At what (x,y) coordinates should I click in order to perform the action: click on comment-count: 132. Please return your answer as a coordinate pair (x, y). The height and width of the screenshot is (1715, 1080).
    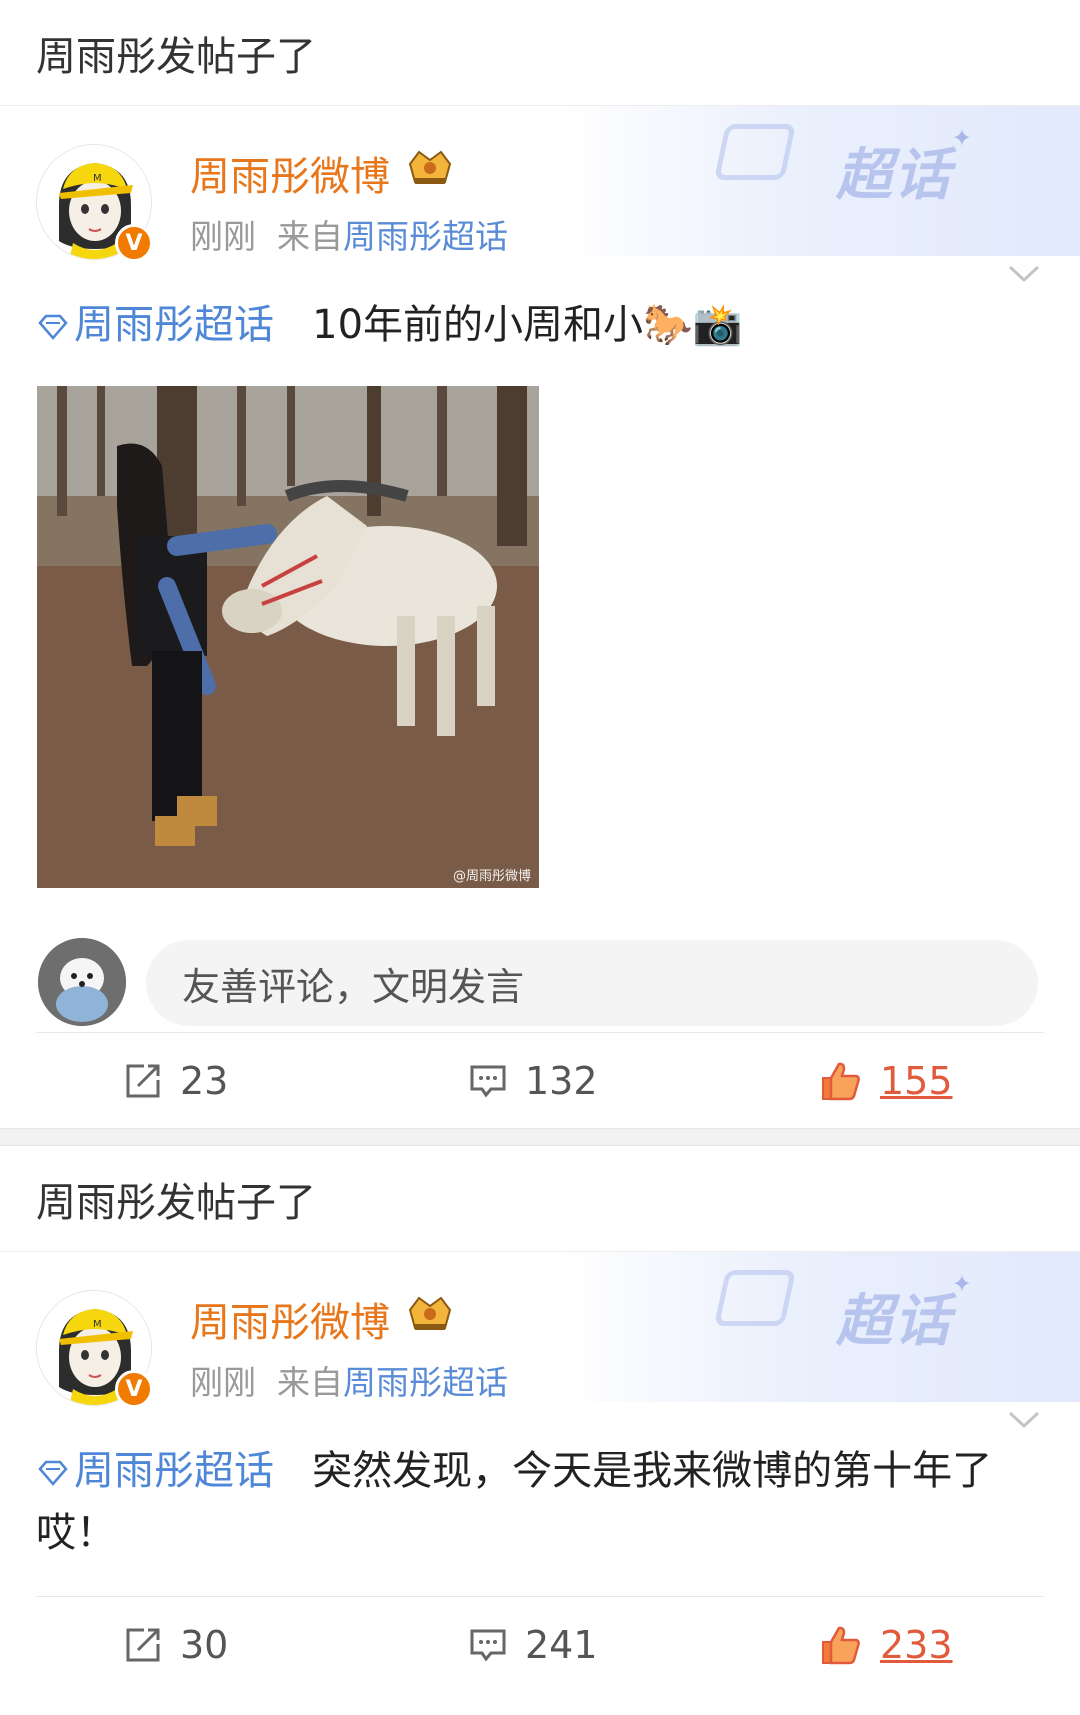
    Looking at the image, I should click on (561, 1081).